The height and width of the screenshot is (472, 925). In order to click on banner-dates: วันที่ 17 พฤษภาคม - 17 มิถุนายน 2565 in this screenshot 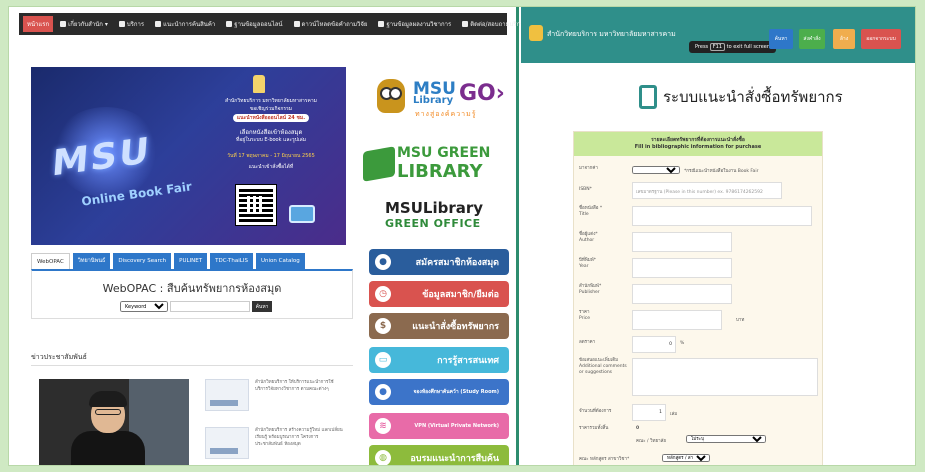, I will do `click(271, 156)`.